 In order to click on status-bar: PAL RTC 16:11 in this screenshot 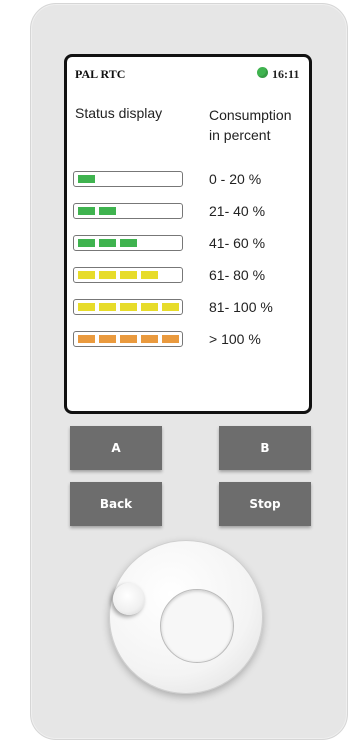, I will do `click(188, 75)`.